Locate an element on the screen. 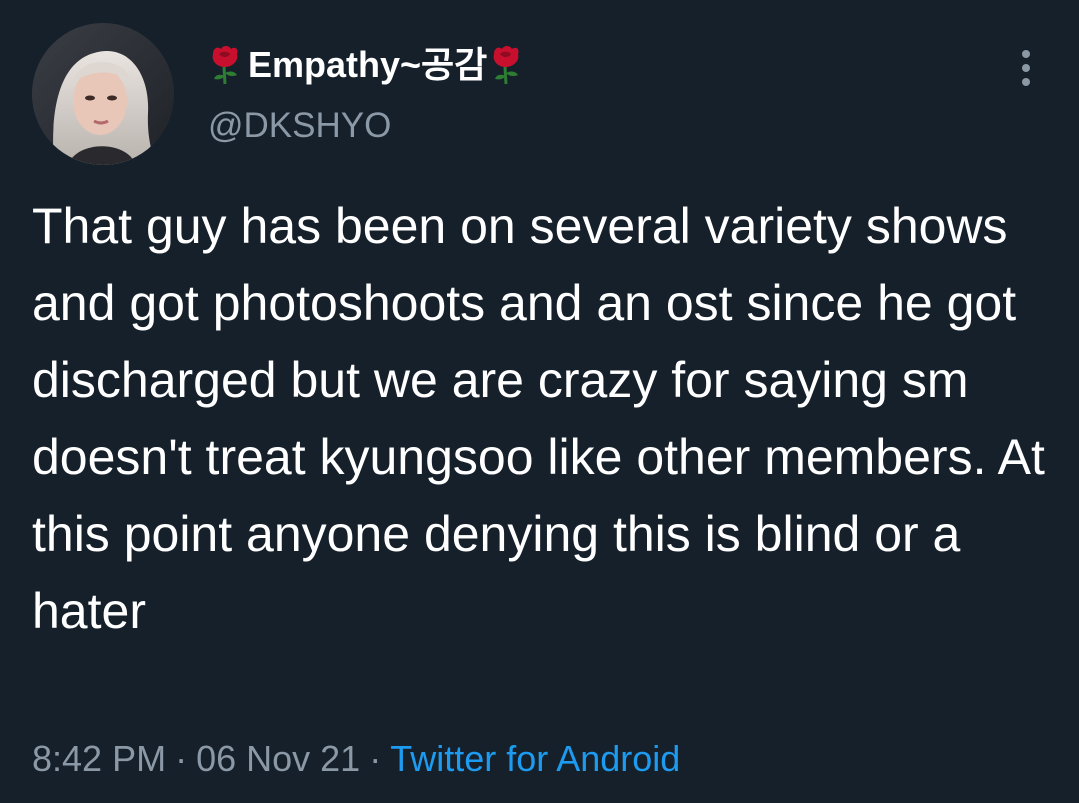 The image size is (1079, 803). display-name: Empathy~공감 is located at coordinates (368, 64).